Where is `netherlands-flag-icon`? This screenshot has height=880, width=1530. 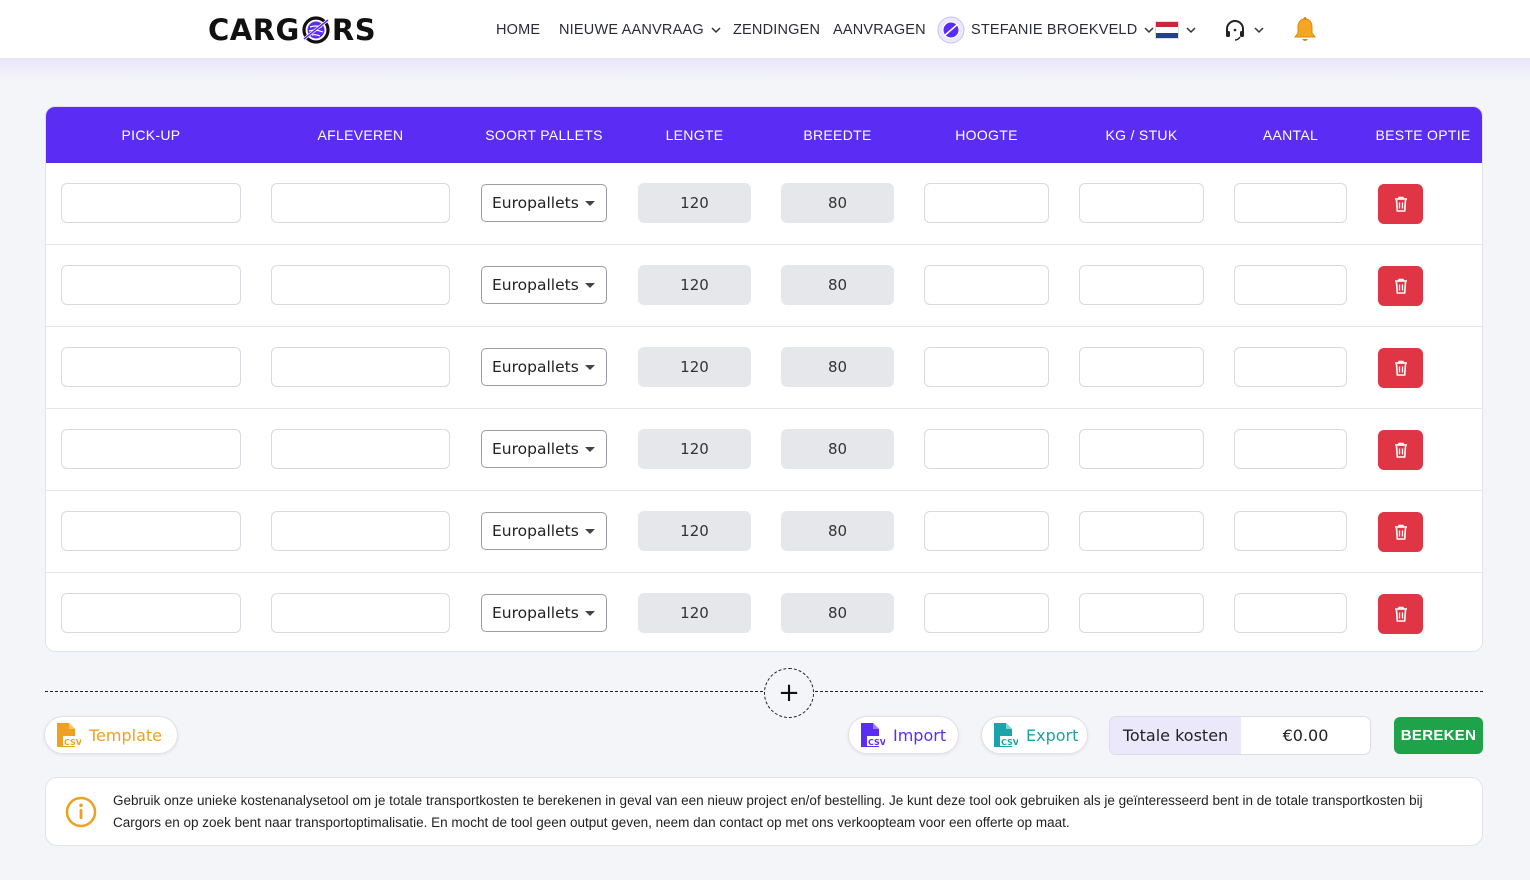
netherlands-flag-icon is located at coordinates (1167, 29).